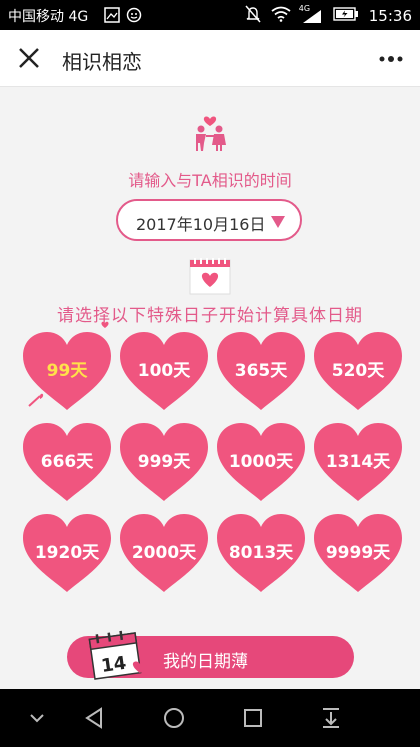 The width and height of the screenshot is (420, 747). Describe the element at coordinates (210, 129) in the screenshot. I see `couple-icon` at that location.